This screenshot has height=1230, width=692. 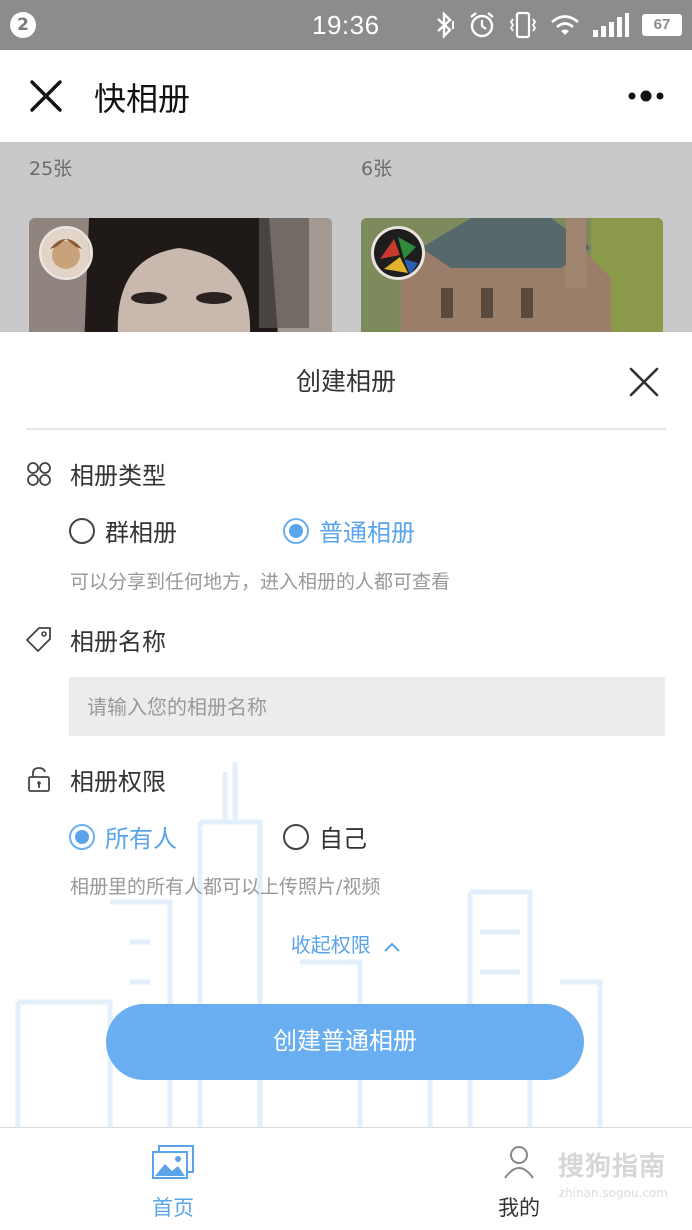 What do you see at coordinates (118, 642) in the screenshot?
I see `album-name-label: 相册名称` at bounding box center [118, 642].